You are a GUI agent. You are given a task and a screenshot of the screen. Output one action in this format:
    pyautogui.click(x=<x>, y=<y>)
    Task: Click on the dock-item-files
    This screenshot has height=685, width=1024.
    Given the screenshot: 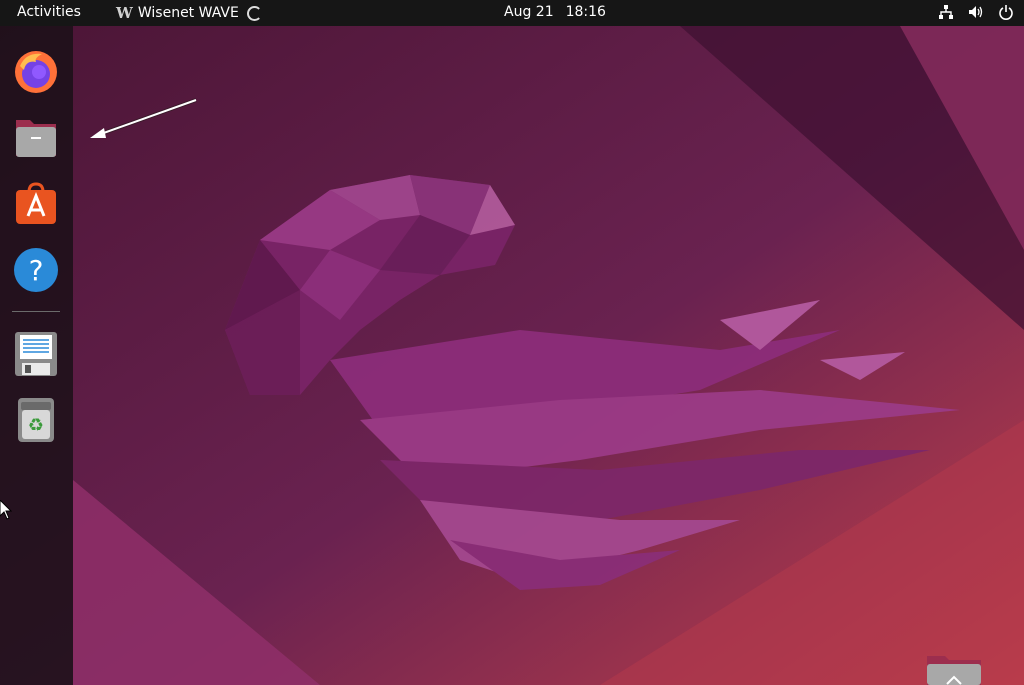 What is the action you would take?
    pyautogui.click(x=36, y=138)
    